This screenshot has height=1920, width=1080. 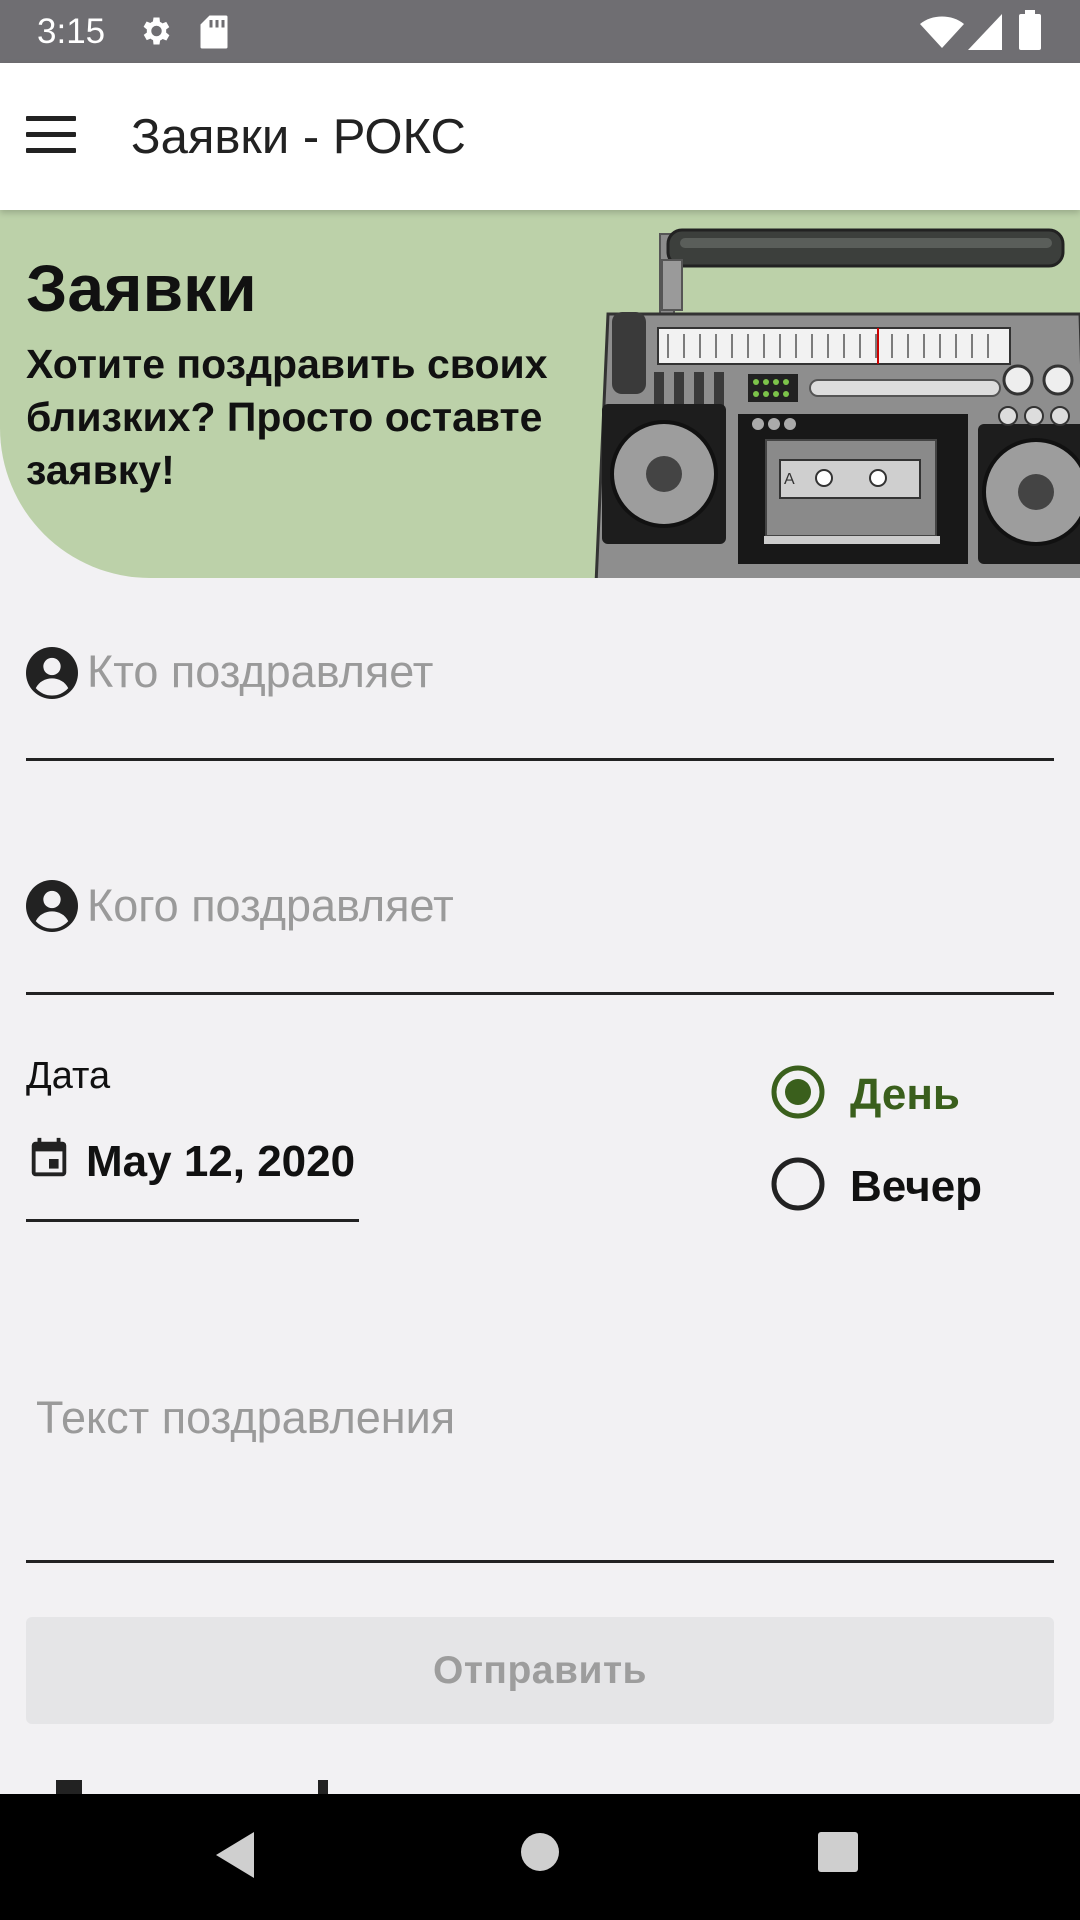 I want to click on radio-checked-icon, so click(x=798, y=1092).